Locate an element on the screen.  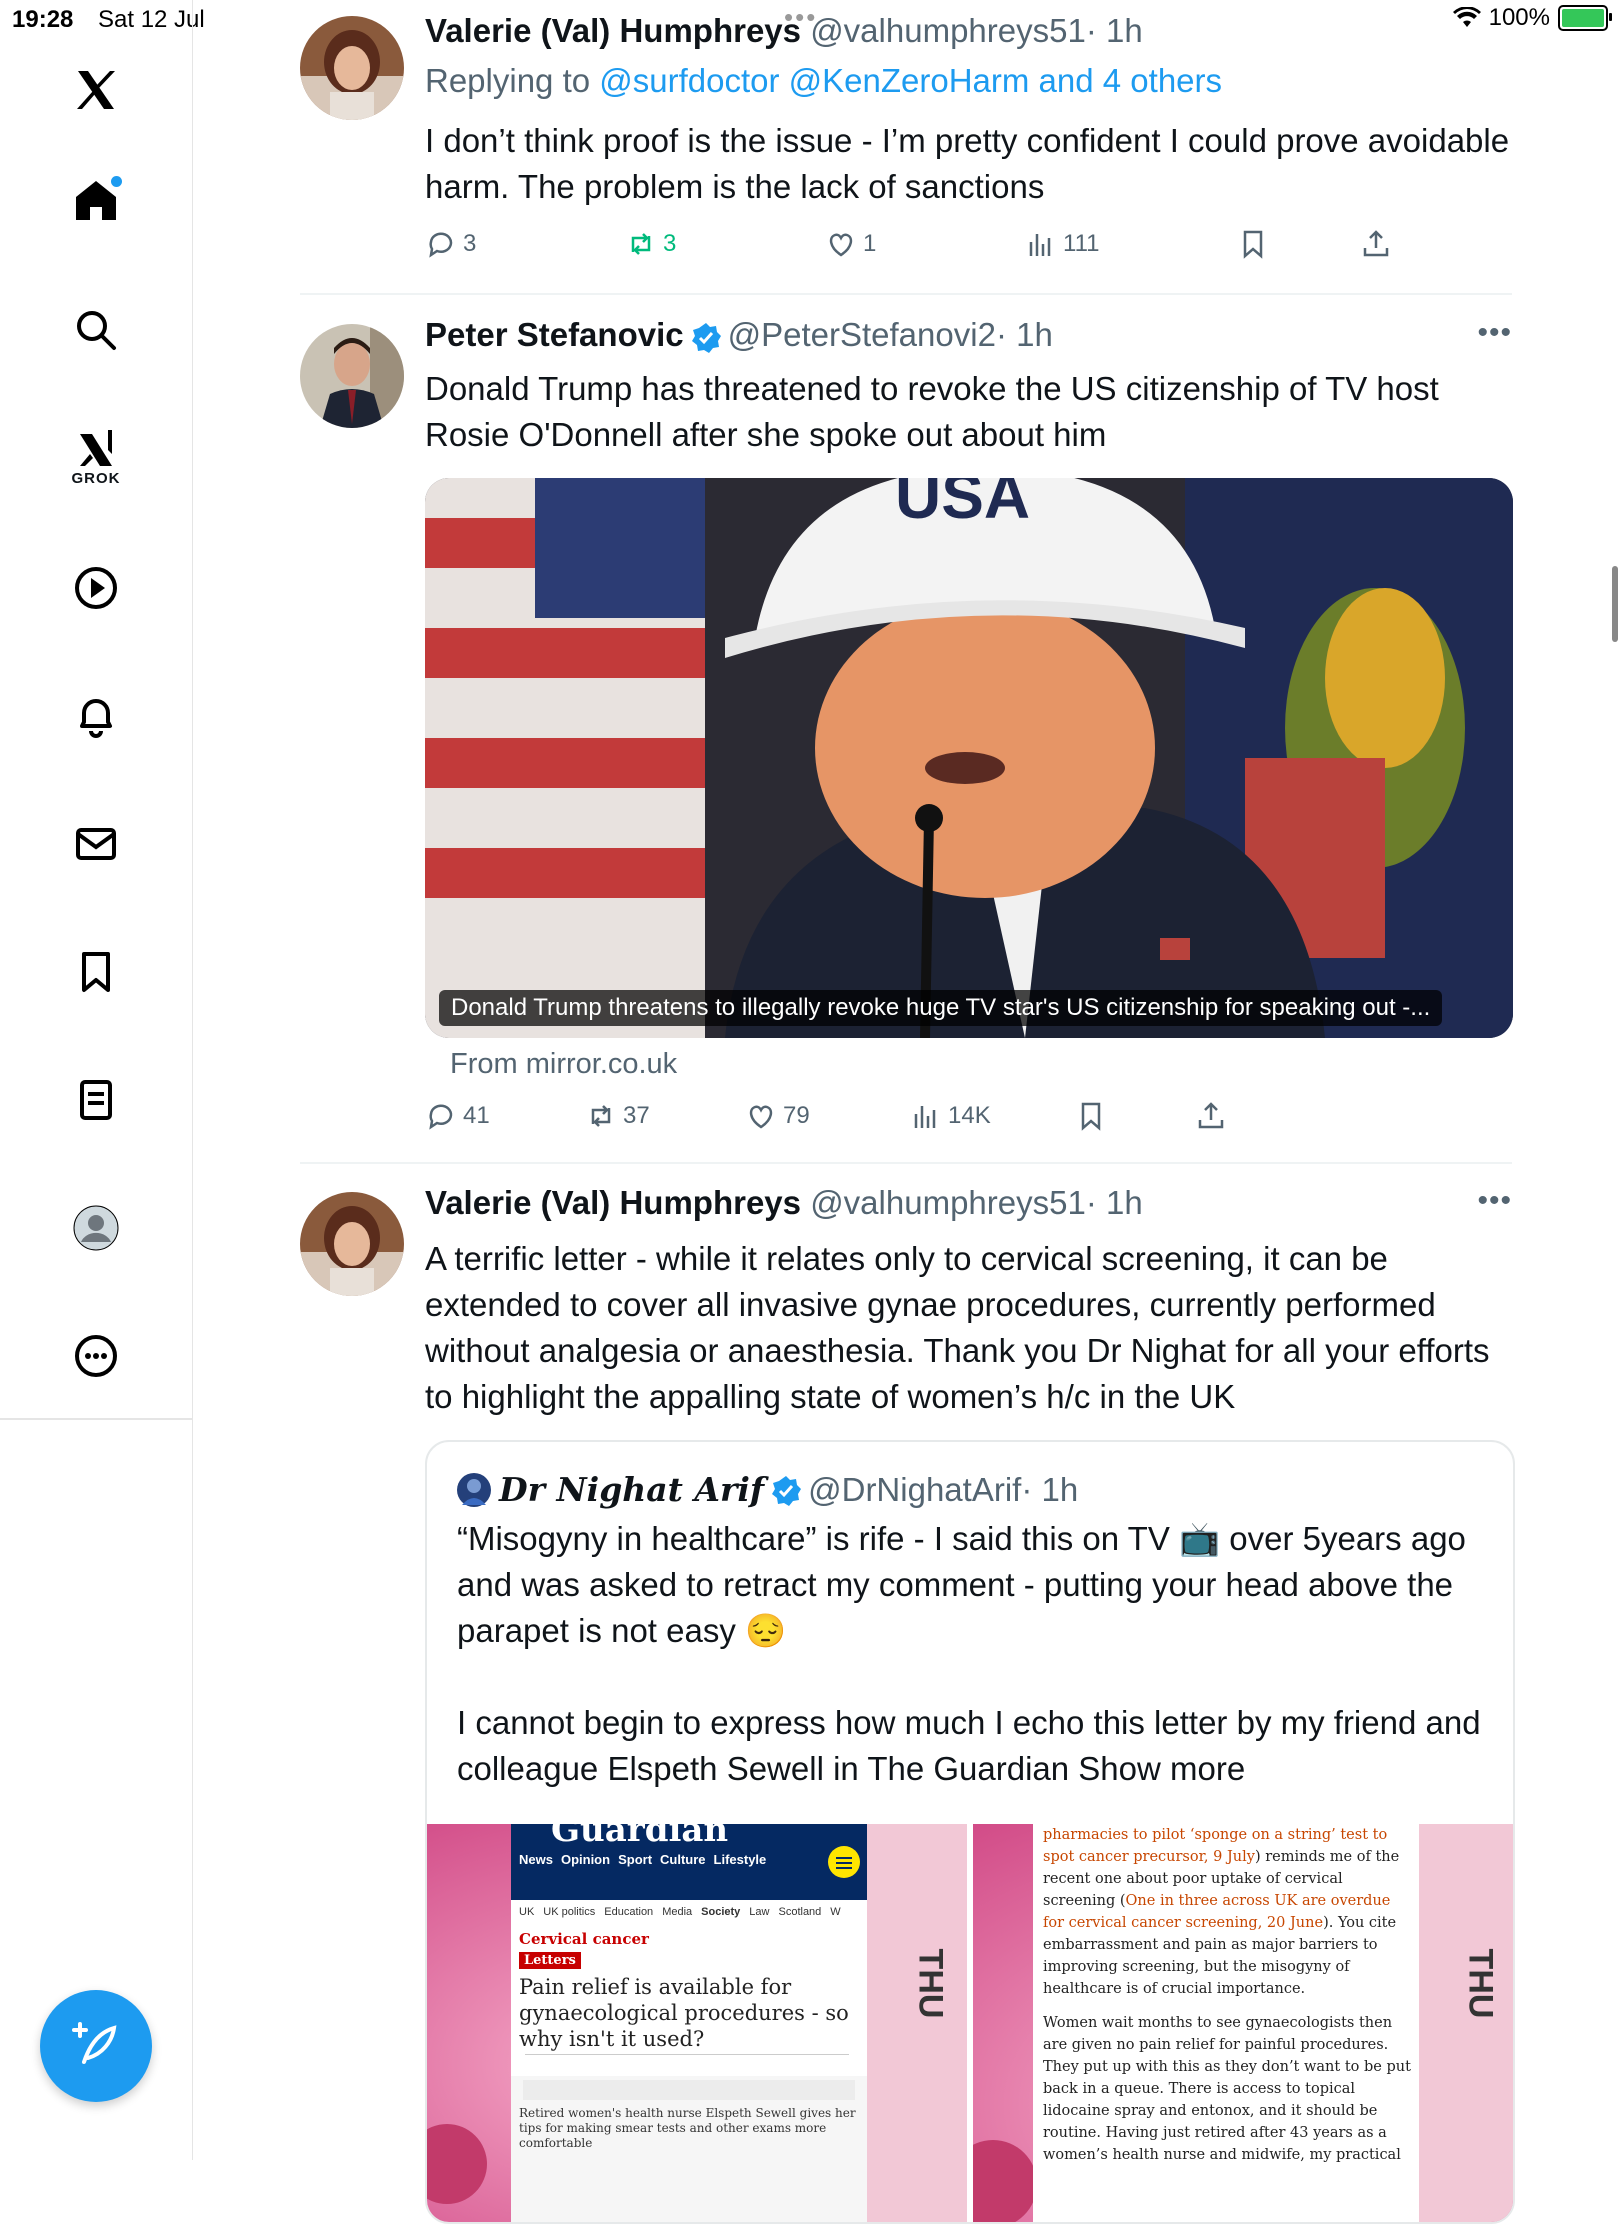
profile-avatar-icon is located at coordinates (96, 1228).